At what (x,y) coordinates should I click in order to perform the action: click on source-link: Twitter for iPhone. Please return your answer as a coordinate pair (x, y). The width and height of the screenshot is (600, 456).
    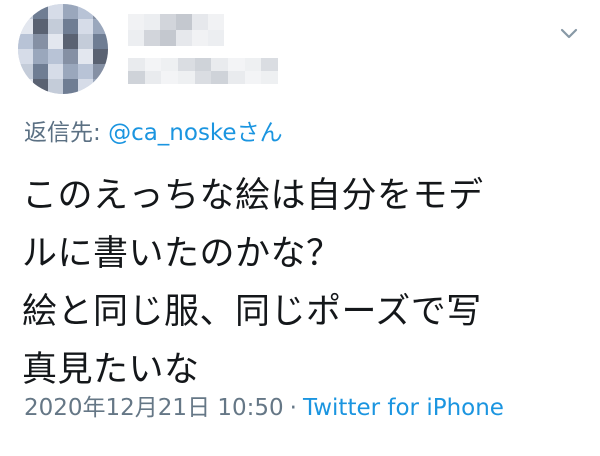
    Looking at the image, I should click on (403, 408).